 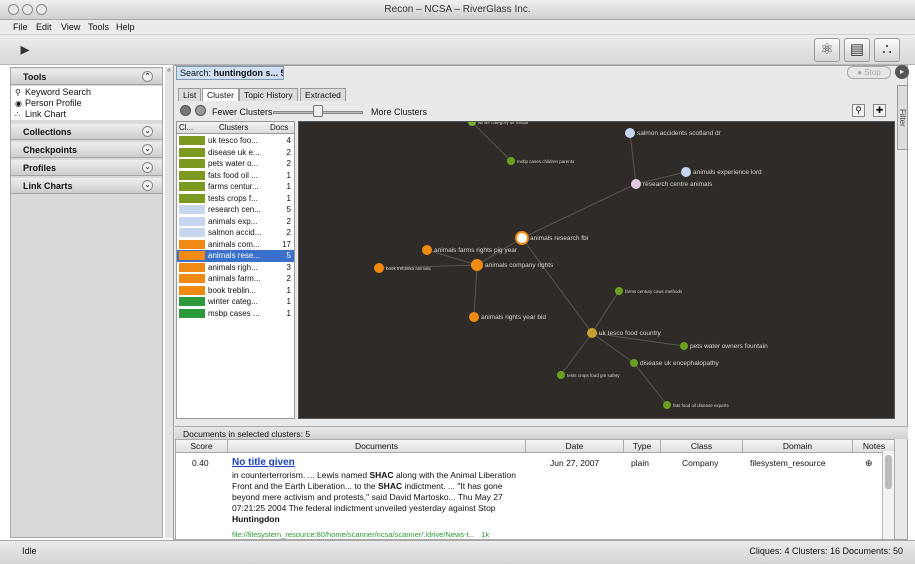 What do you see at coordinates (235, 245) in the screenshot?
I see `cluster-row: animals com... 17` at bounding box center [235, 245].